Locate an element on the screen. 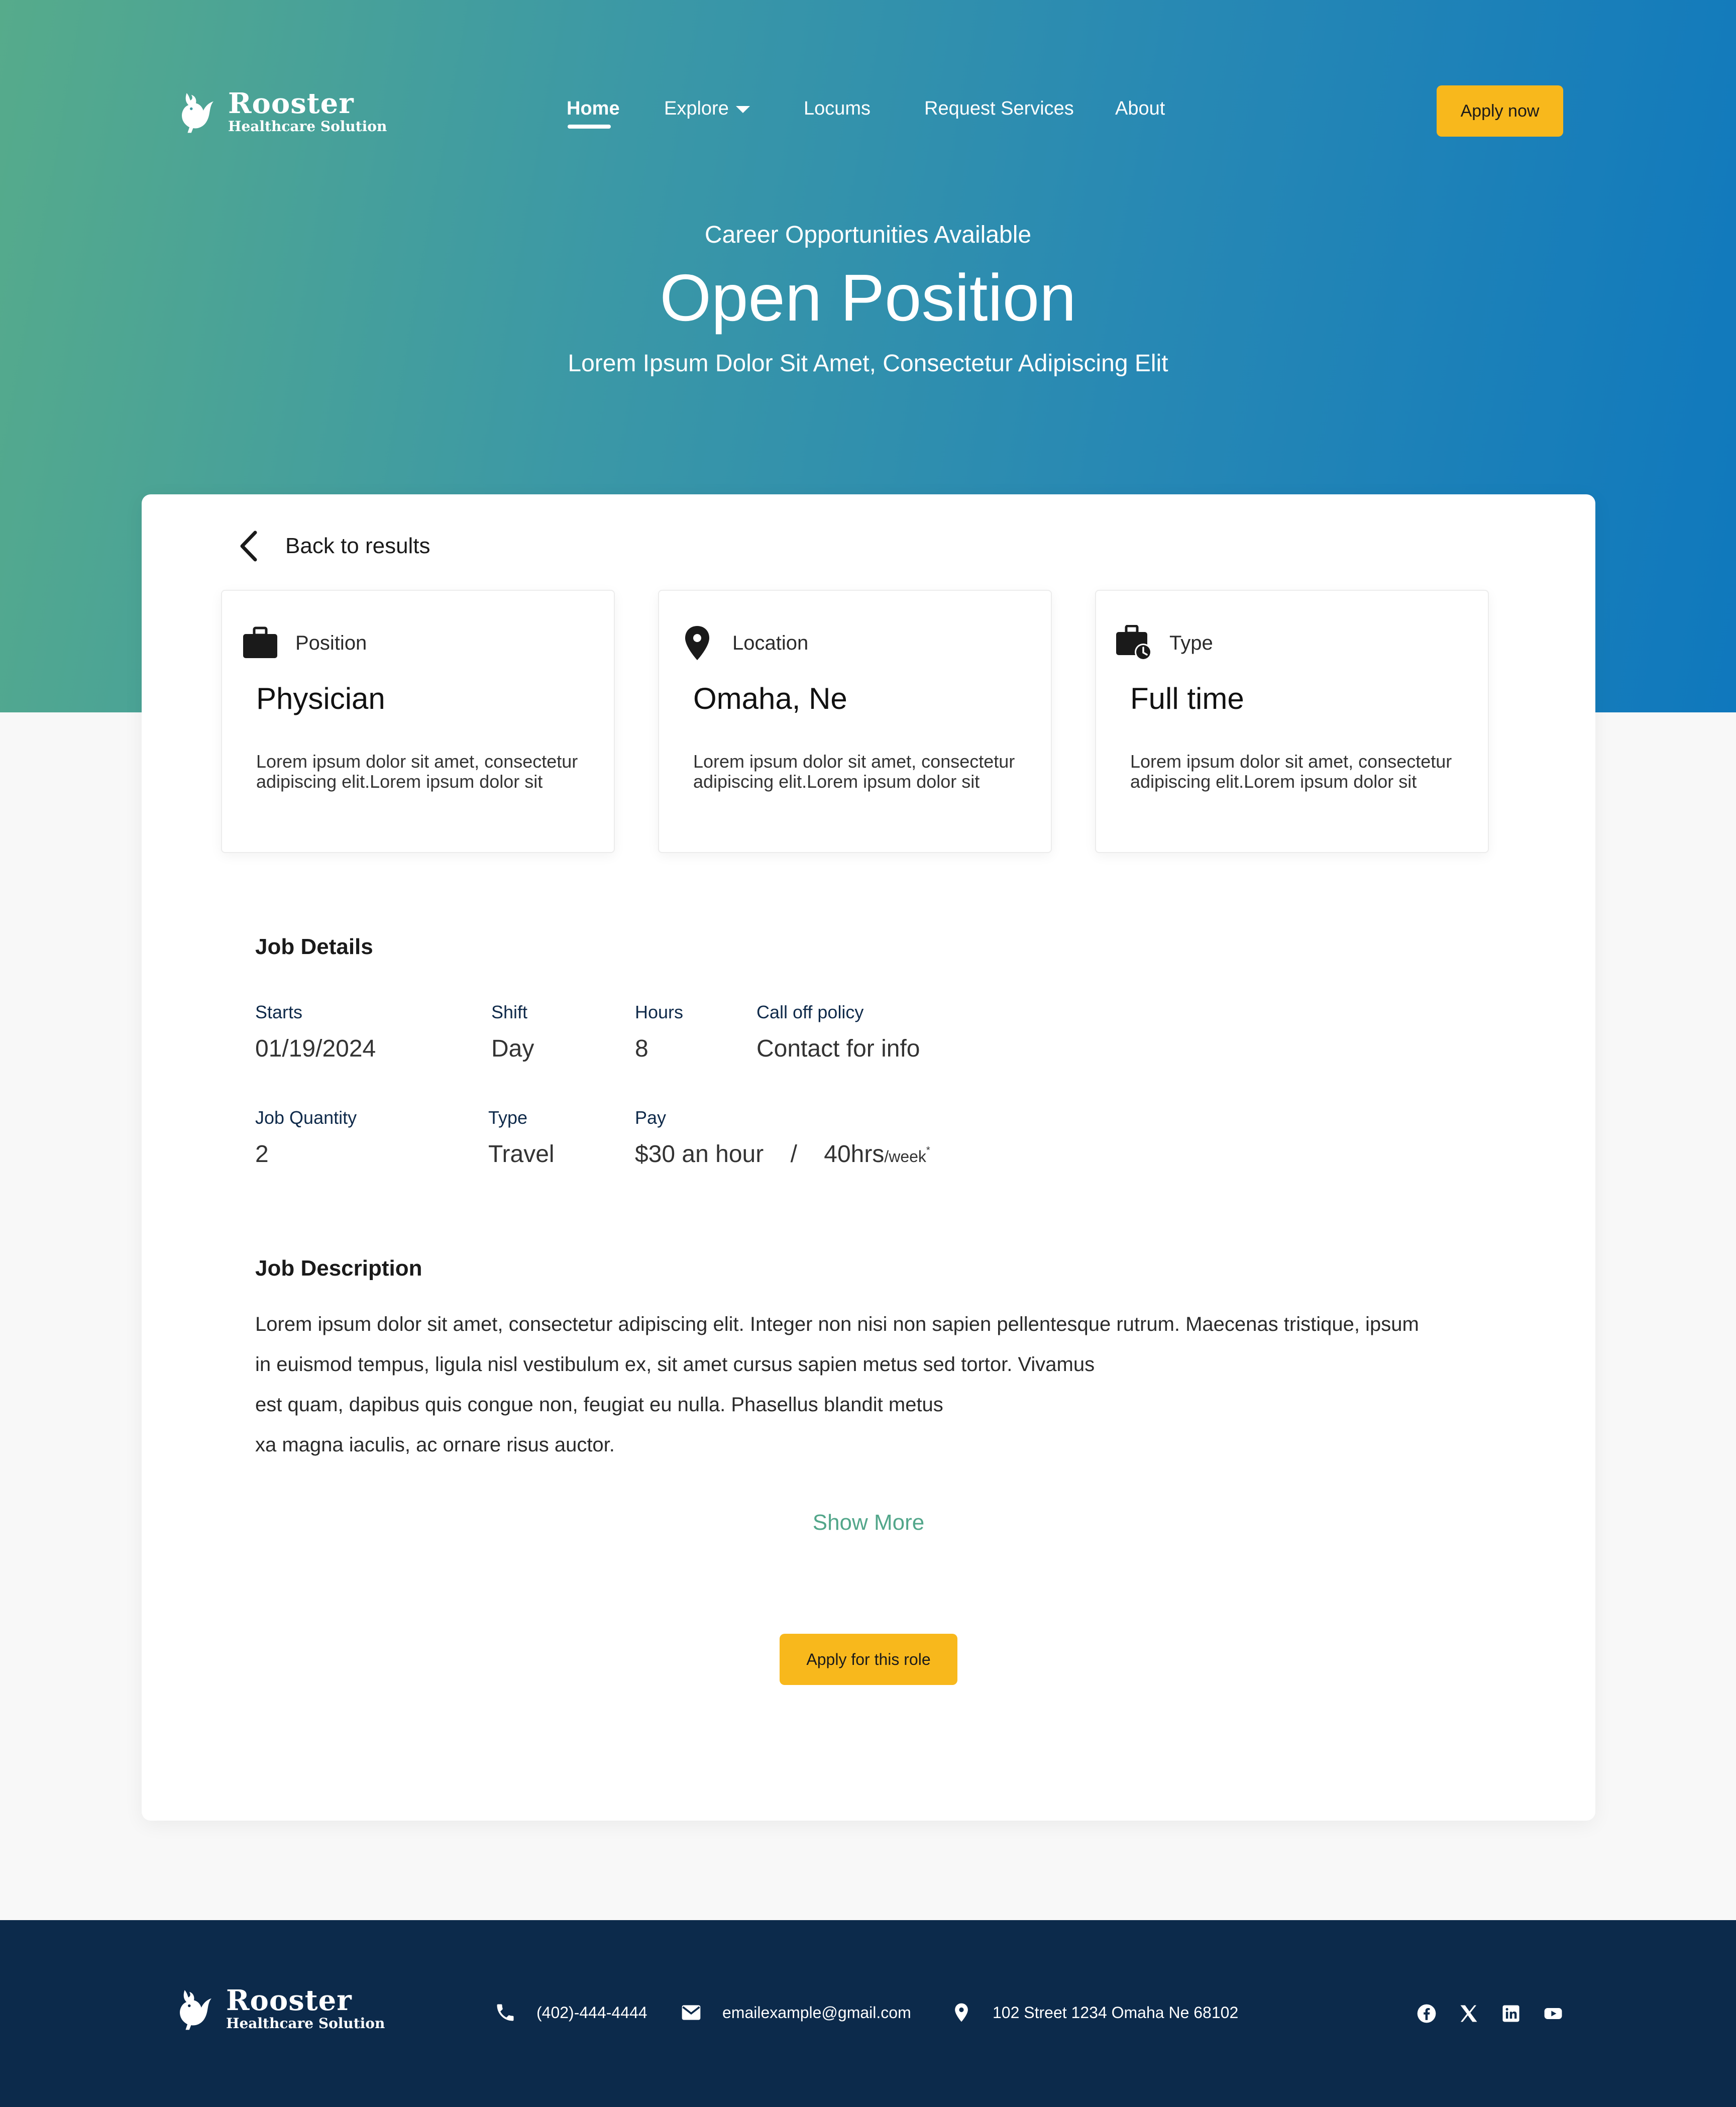  type-label: Type is located at coordinates (1191, 643).